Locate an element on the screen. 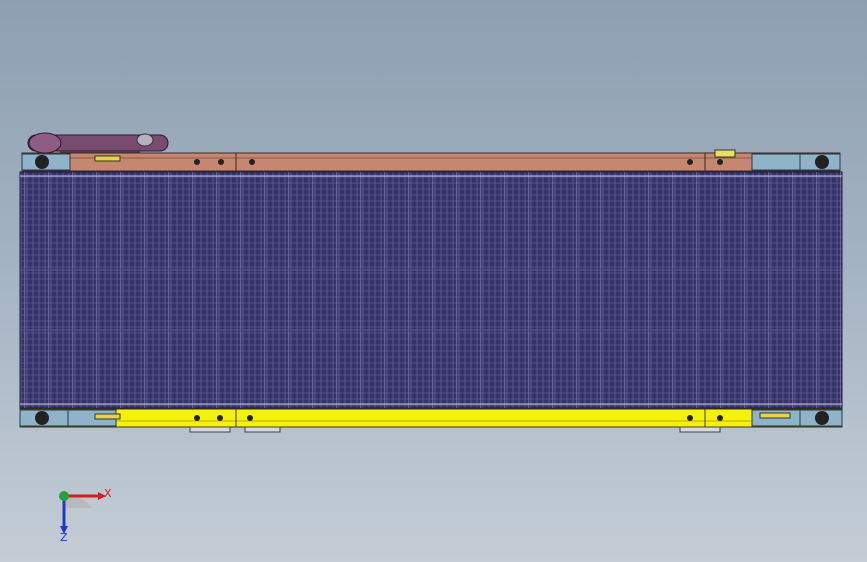  coordinate-triad: X Z is located at coordinates (80, 515).